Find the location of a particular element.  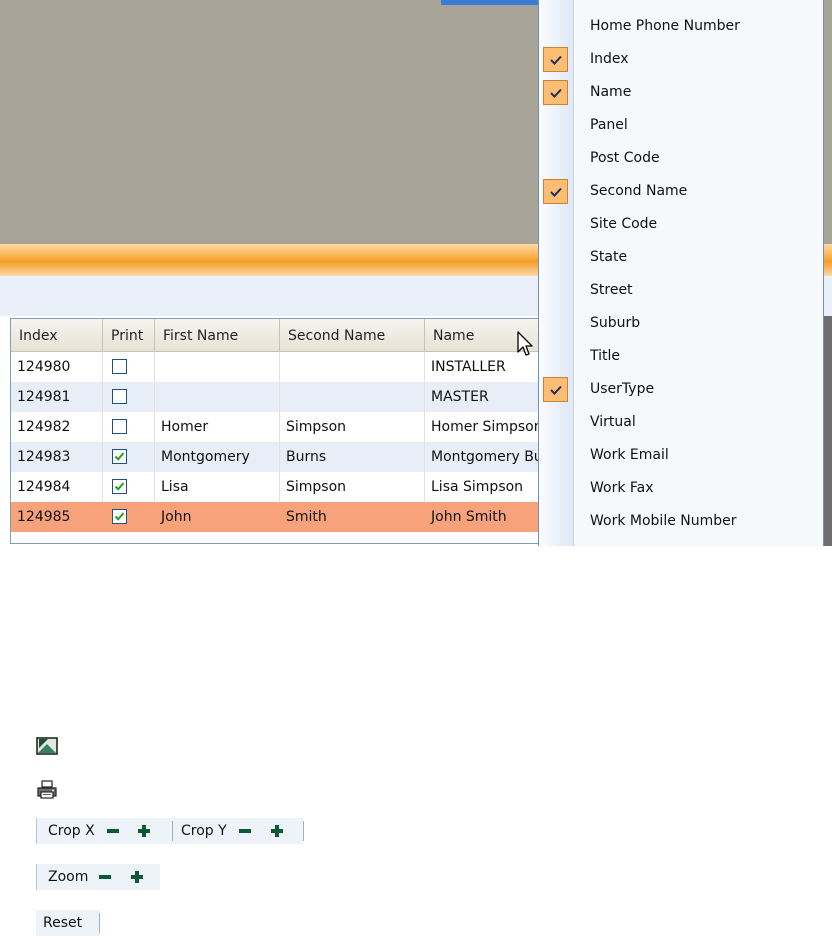

crop-toolbar: Crop X Crop Y is located at coordinates (170, 831).